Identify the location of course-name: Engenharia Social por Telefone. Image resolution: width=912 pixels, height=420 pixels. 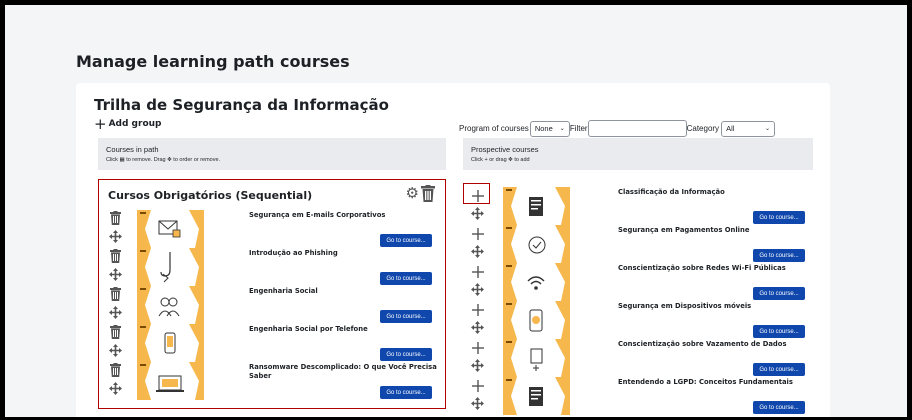
(308, 329).